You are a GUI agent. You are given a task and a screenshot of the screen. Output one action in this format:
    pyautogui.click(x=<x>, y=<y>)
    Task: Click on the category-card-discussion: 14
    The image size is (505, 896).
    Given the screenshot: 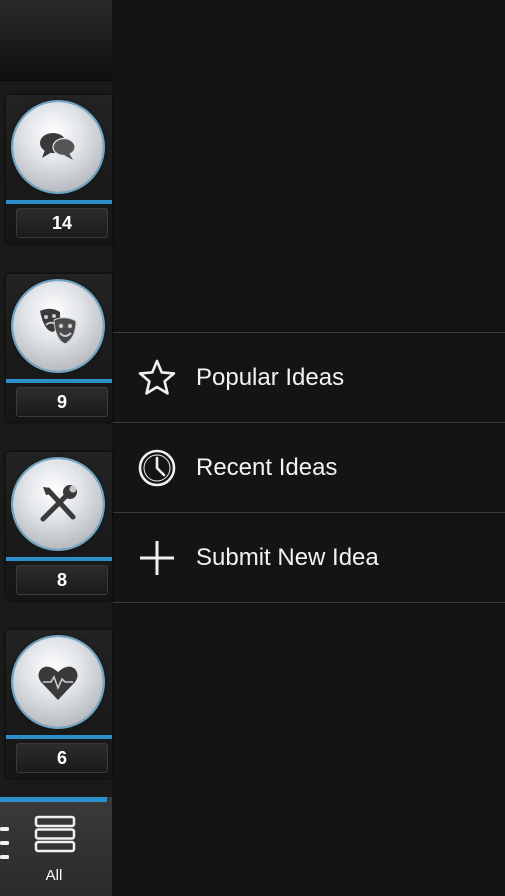 What is the action you would take?
    pyautogui.click(x=59, y=169)
    